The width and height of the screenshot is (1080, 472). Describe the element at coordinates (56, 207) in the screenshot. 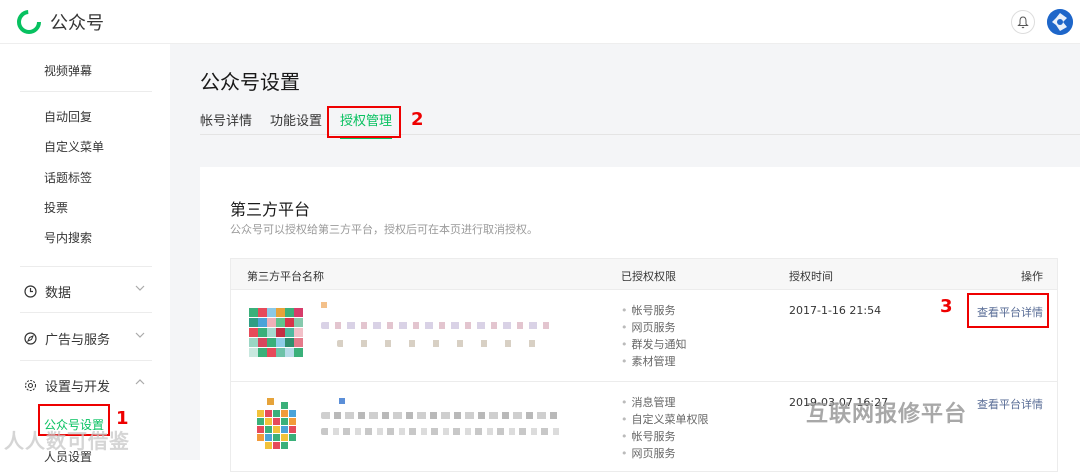

I see `sidebar-item-vote: 投票` at that location.